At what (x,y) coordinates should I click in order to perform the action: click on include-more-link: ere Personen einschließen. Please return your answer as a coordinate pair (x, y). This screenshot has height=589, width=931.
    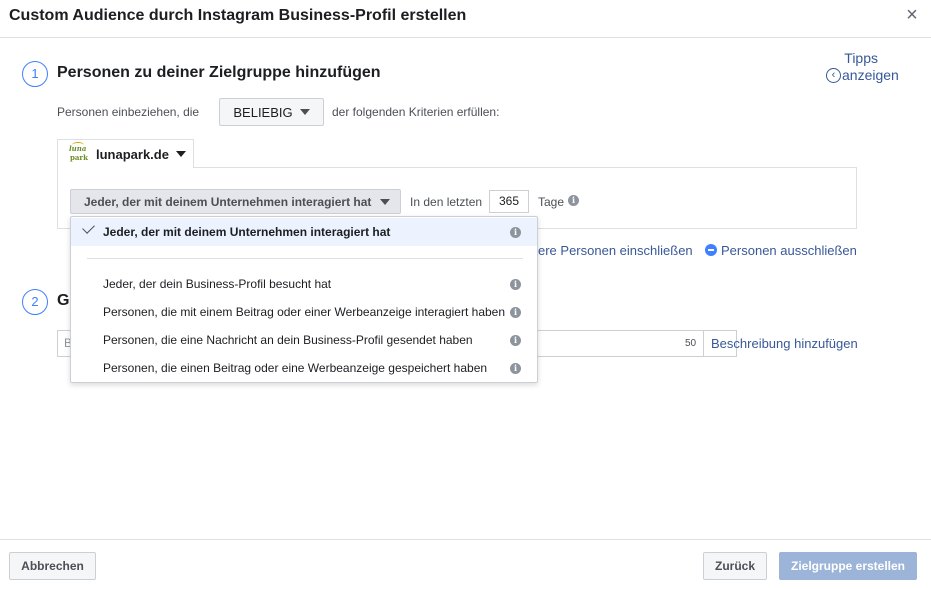
    Looking at the image, I should click on (615, 250).